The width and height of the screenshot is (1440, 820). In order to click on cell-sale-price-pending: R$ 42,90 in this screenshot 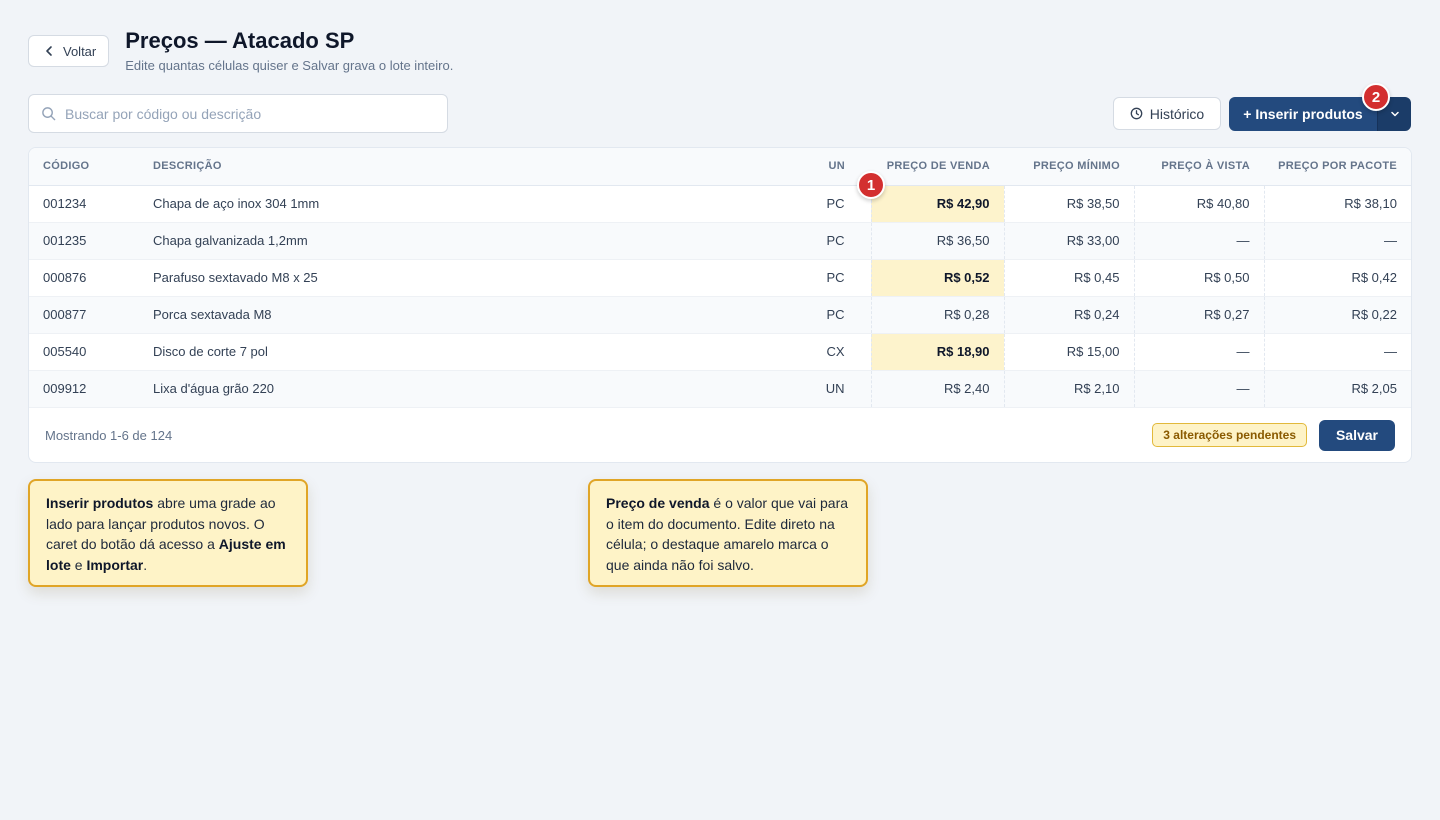, I will do `click(937, 204)`.